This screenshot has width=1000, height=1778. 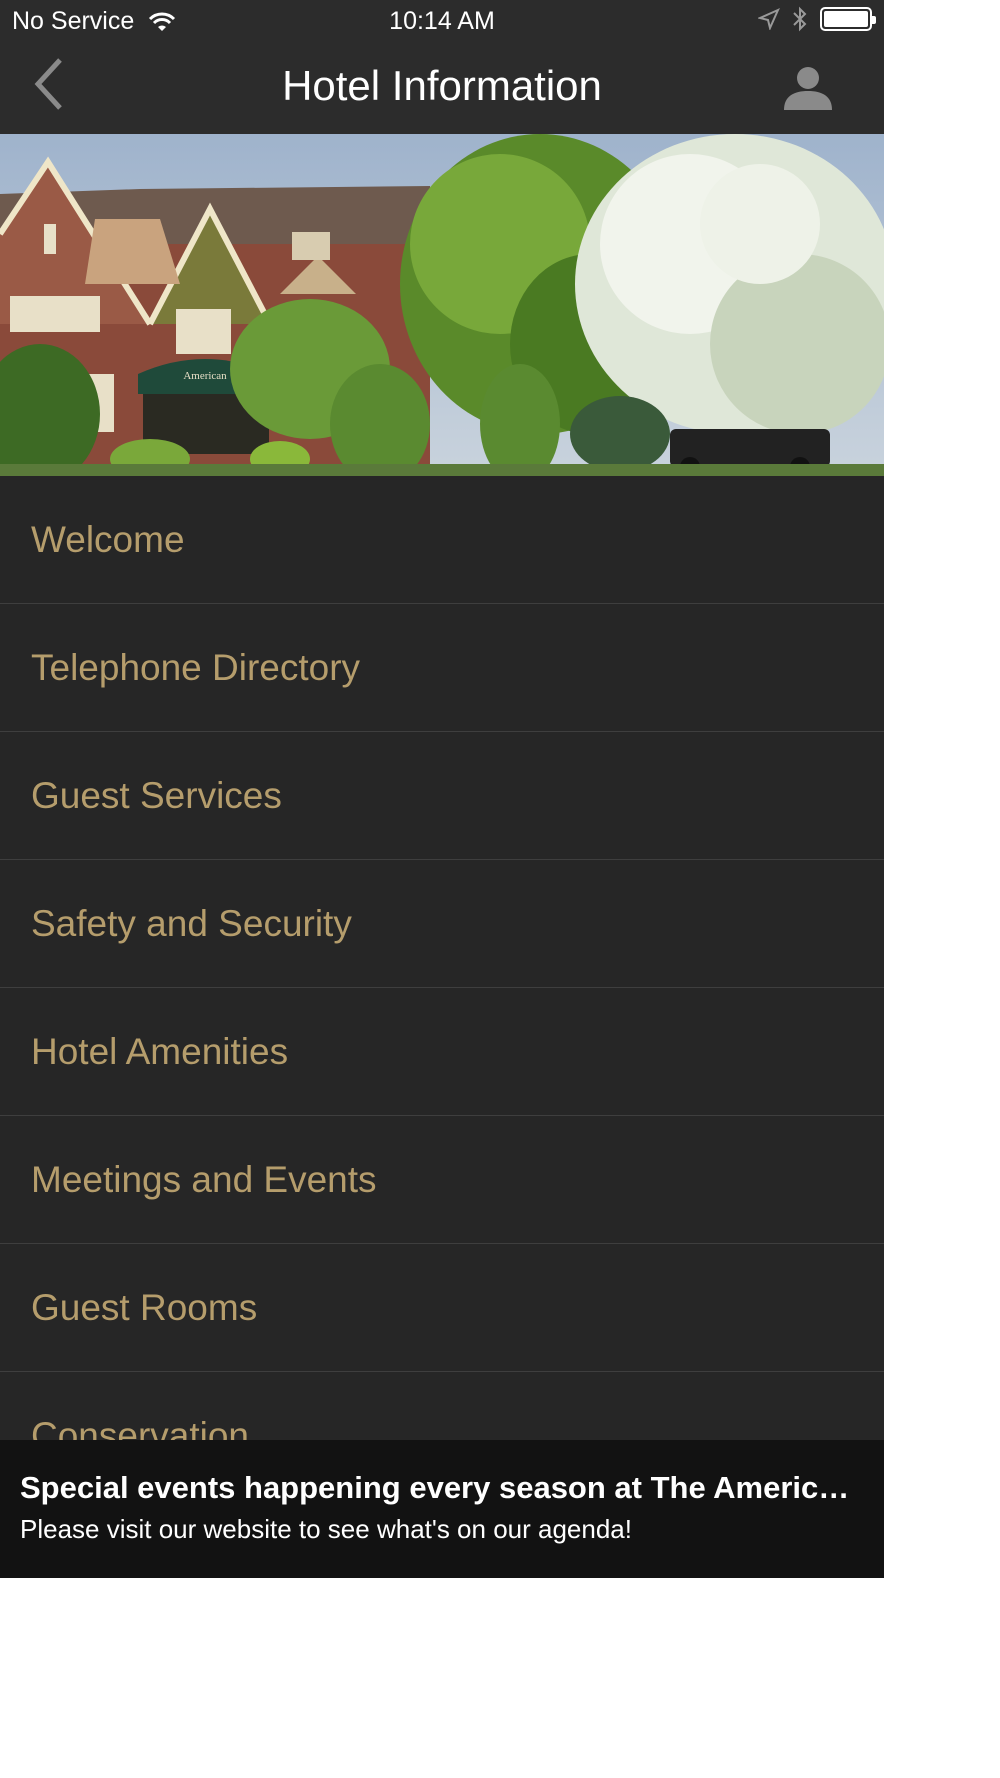 I want to click on user-icon, so click(x=808, y=88).